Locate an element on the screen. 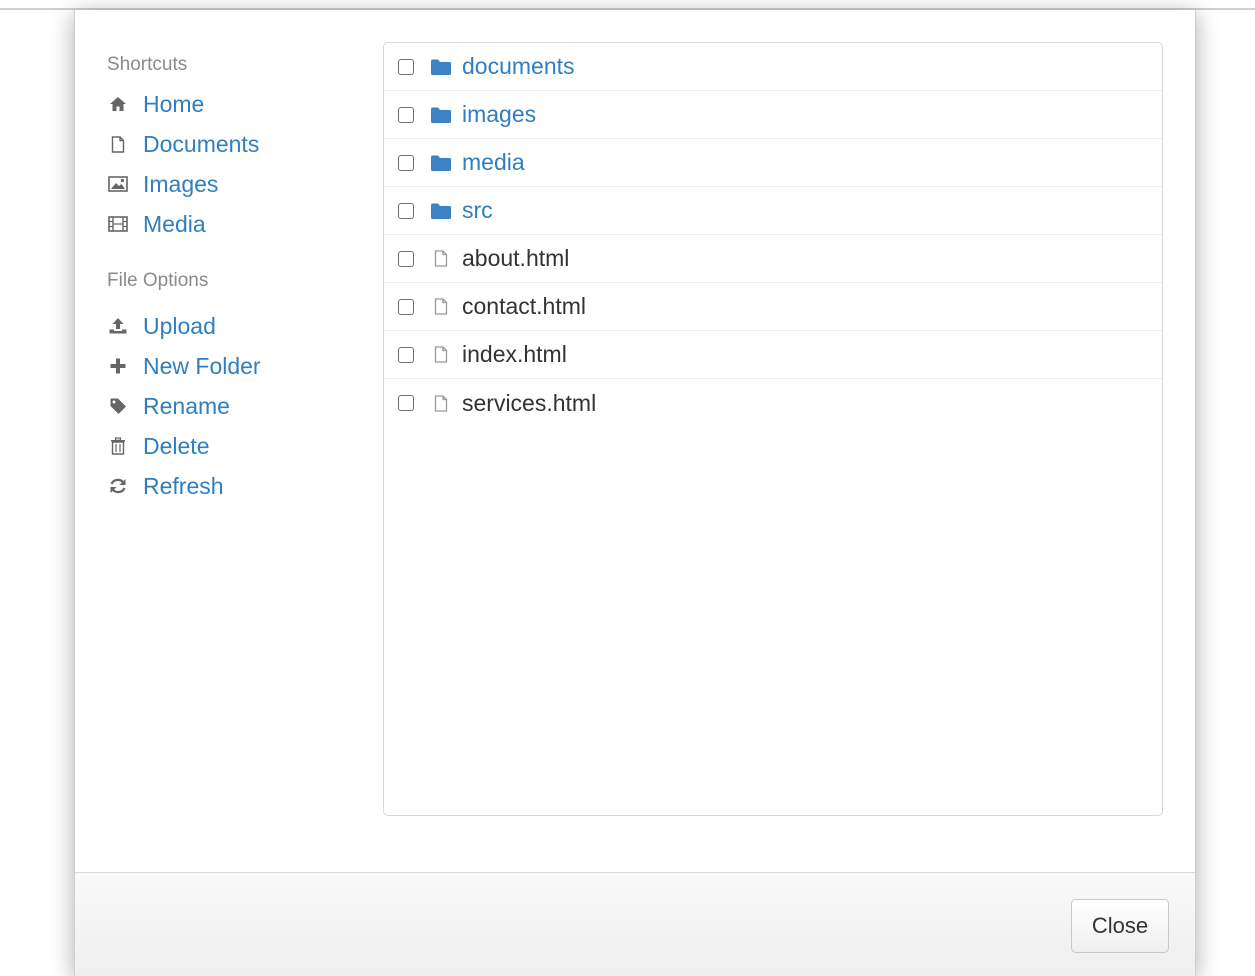 The height and width of the screenshot is (976, 1255). document-icon is located at coordinates (118, 144).